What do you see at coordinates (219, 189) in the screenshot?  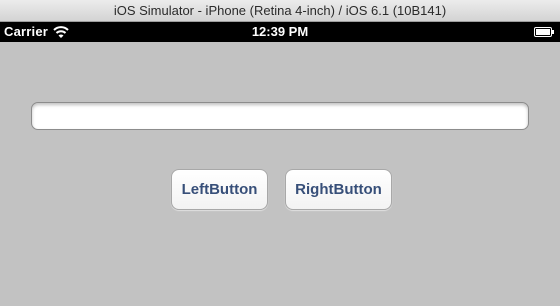 I see `left-button: LeftButton` at bounding box center [219, 189].